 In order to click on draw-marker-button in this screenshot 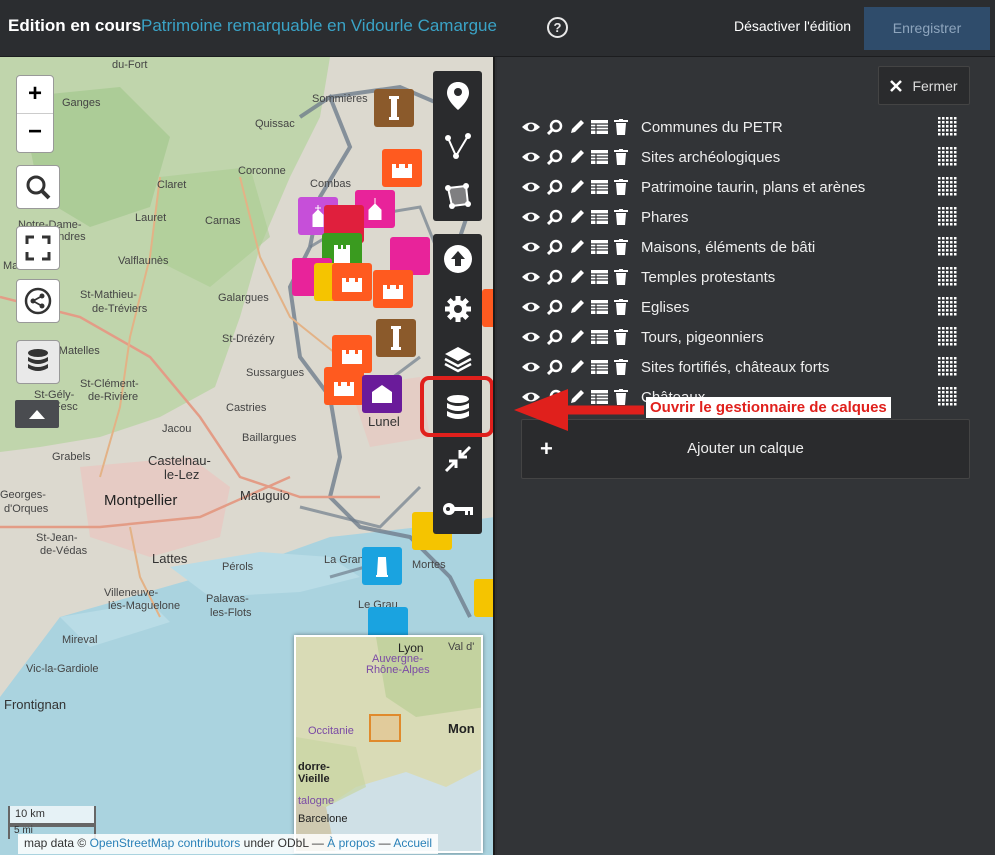, I will do `click(457, 96)`.